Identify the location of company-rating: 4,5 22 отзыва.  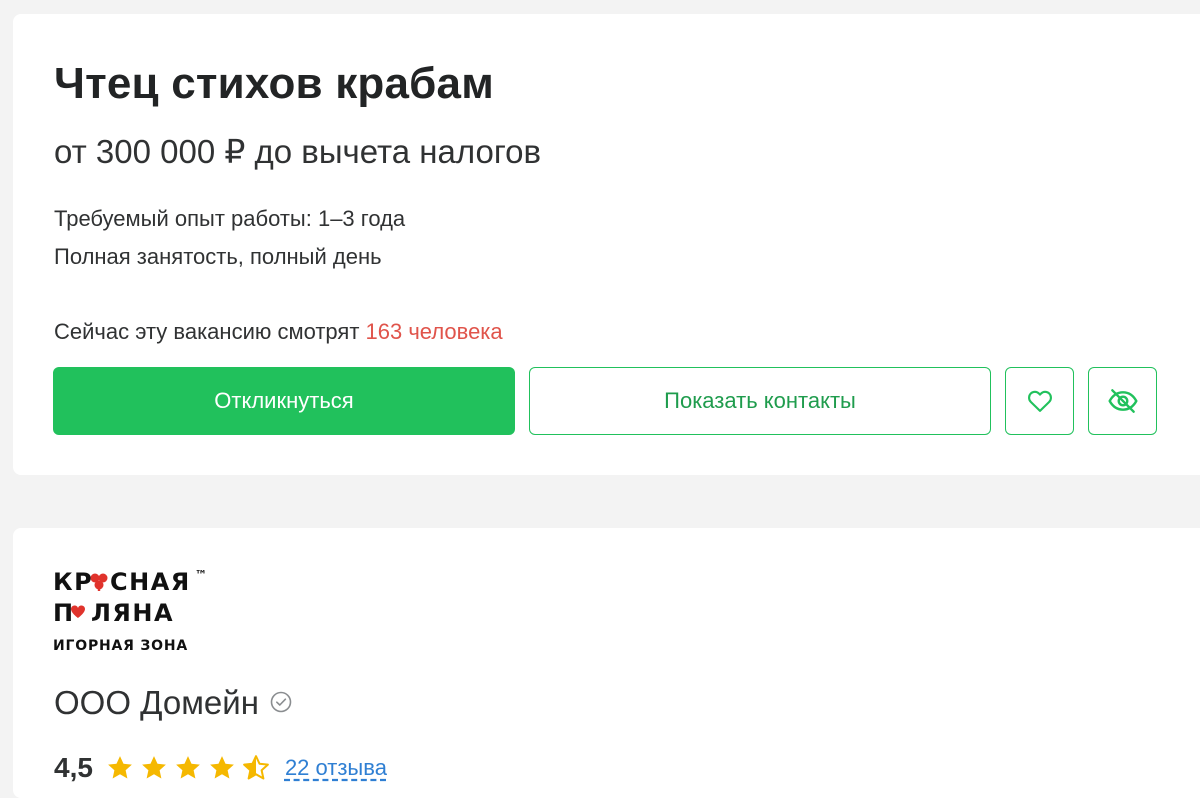
(220, 768).